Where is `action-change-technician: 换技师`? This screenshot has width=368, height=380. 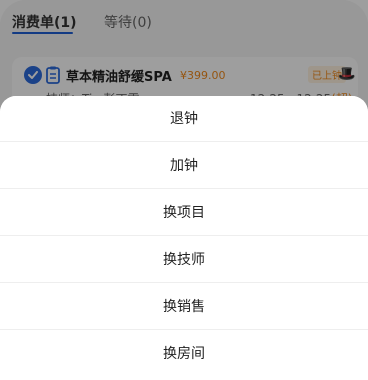
action-change-technician: 换技师 is located at coordinates (184, 260).